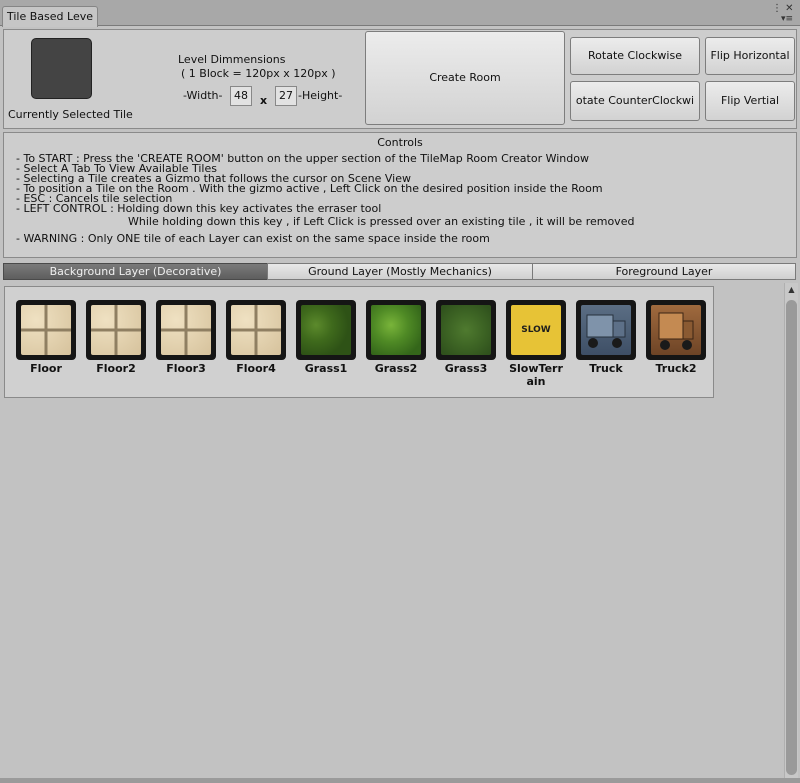 The height and width of the screenshot is (783, 800). I want to click on tile-button-truck2, so click(676, 330).